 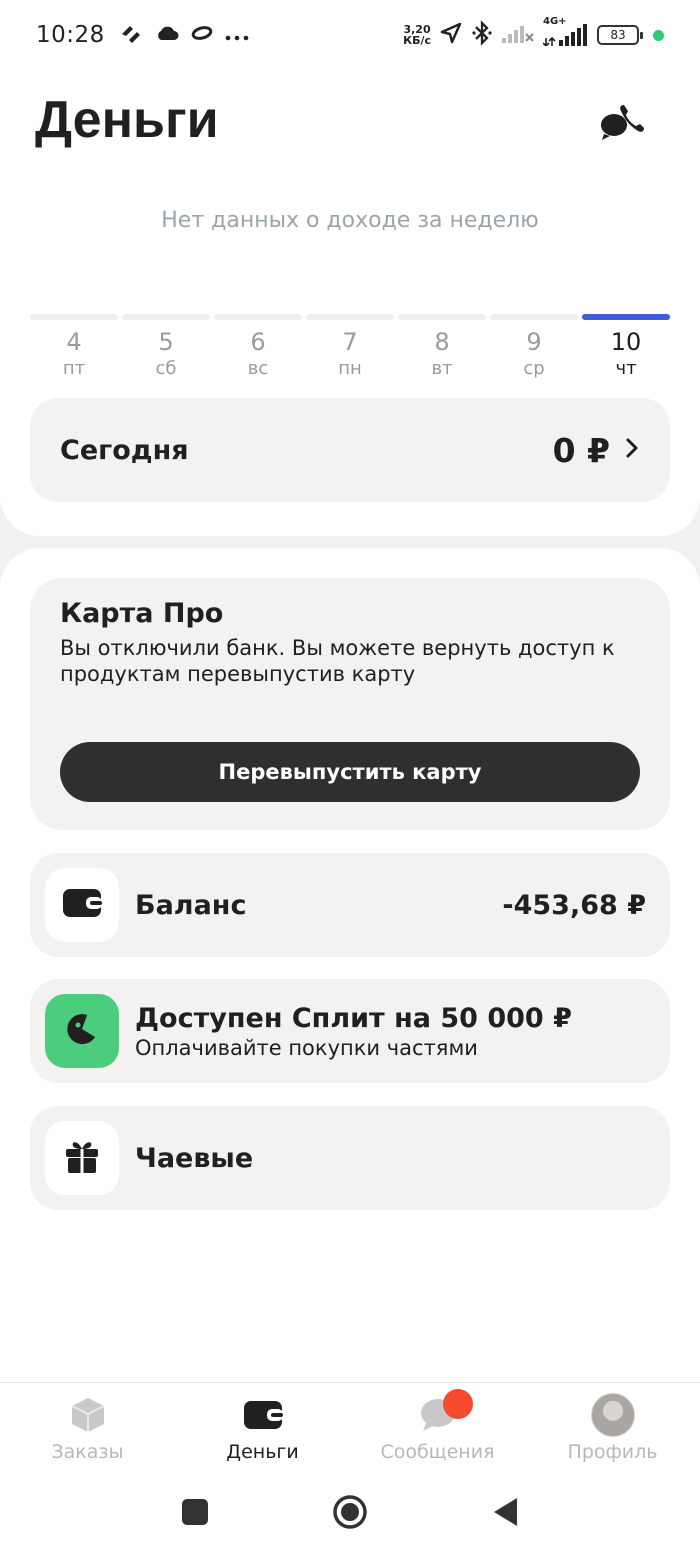 I want to click on nav-profile: Профиль, so click(x=612, y=1427).